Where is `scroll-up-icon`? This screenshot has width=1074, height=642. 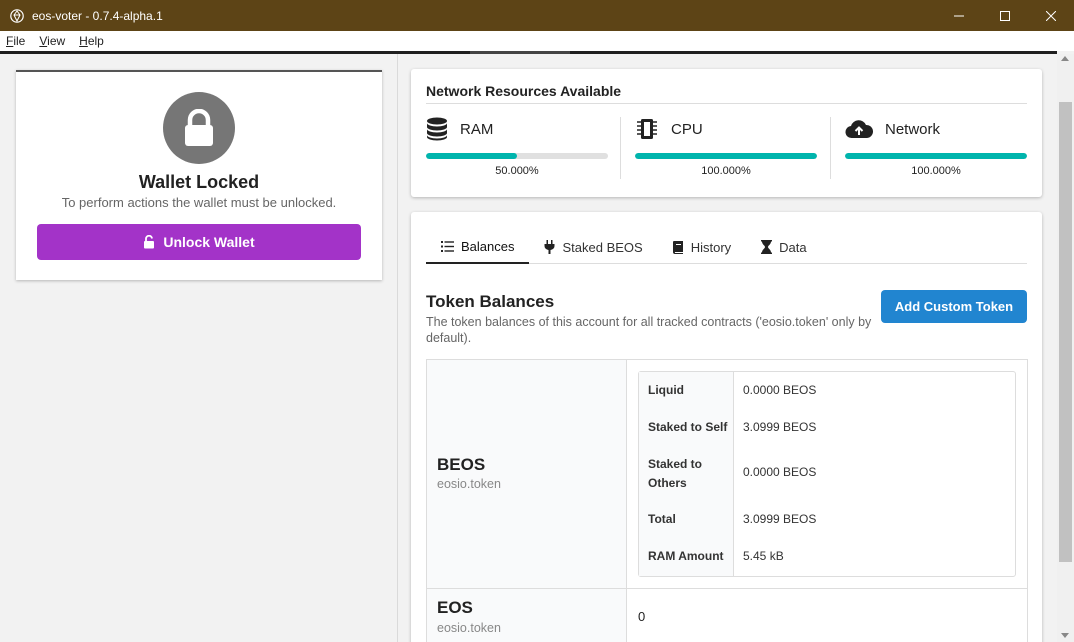 scroll-up-icon is located at coordinates (1065, 58).